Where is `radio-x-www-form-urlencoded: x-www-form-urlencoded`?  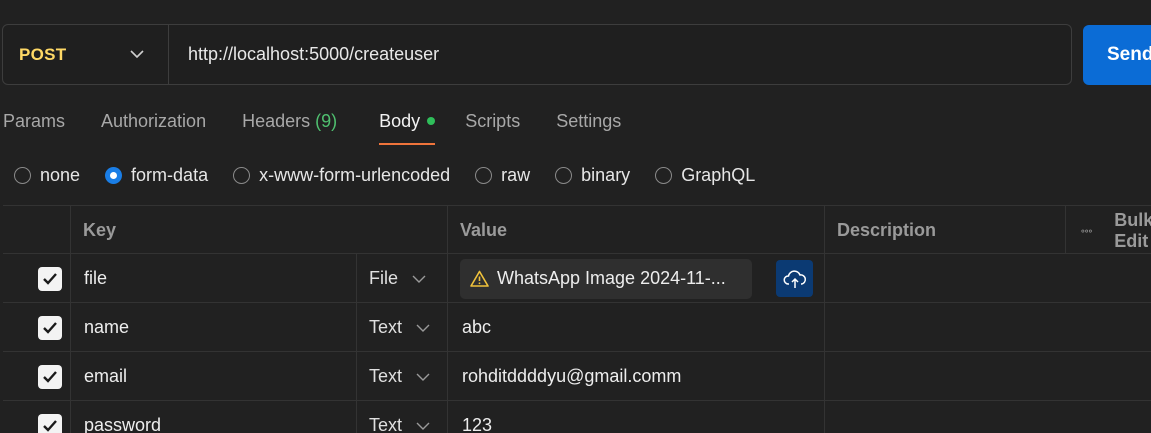 radio-x-www-form-urlencoded: x-www-form-urlencoded is located at coordinates (341, 175).